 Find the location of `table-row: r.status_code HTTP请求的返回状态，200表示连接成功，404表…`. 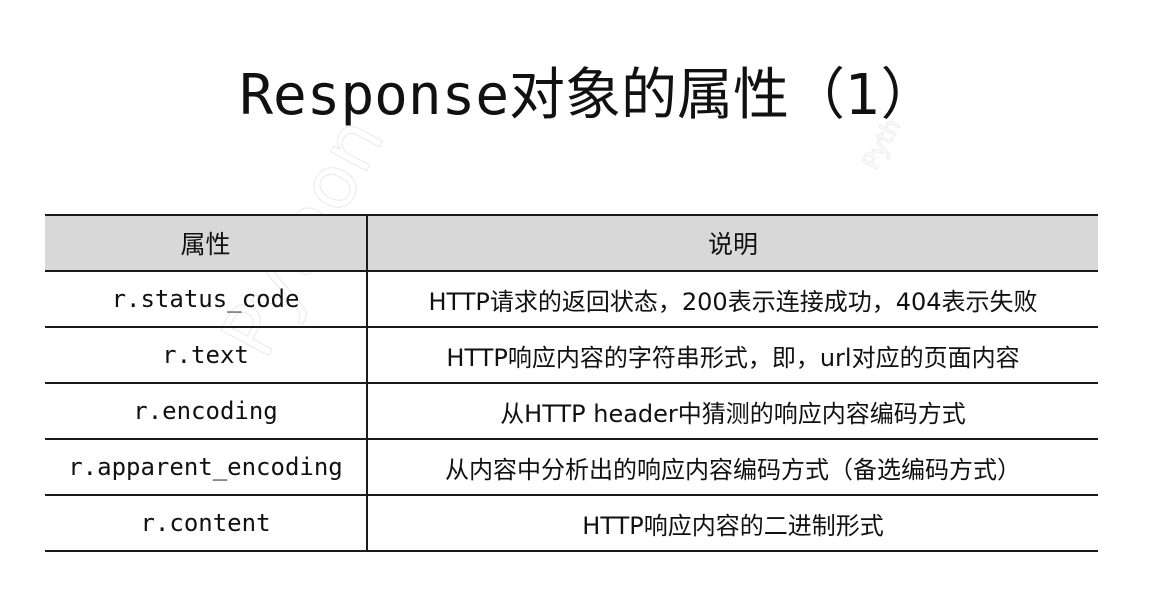

table-row: r.status_code HTTP请求的返回状态，200表示连接成功，404表… is located at coordinates (571, 299).